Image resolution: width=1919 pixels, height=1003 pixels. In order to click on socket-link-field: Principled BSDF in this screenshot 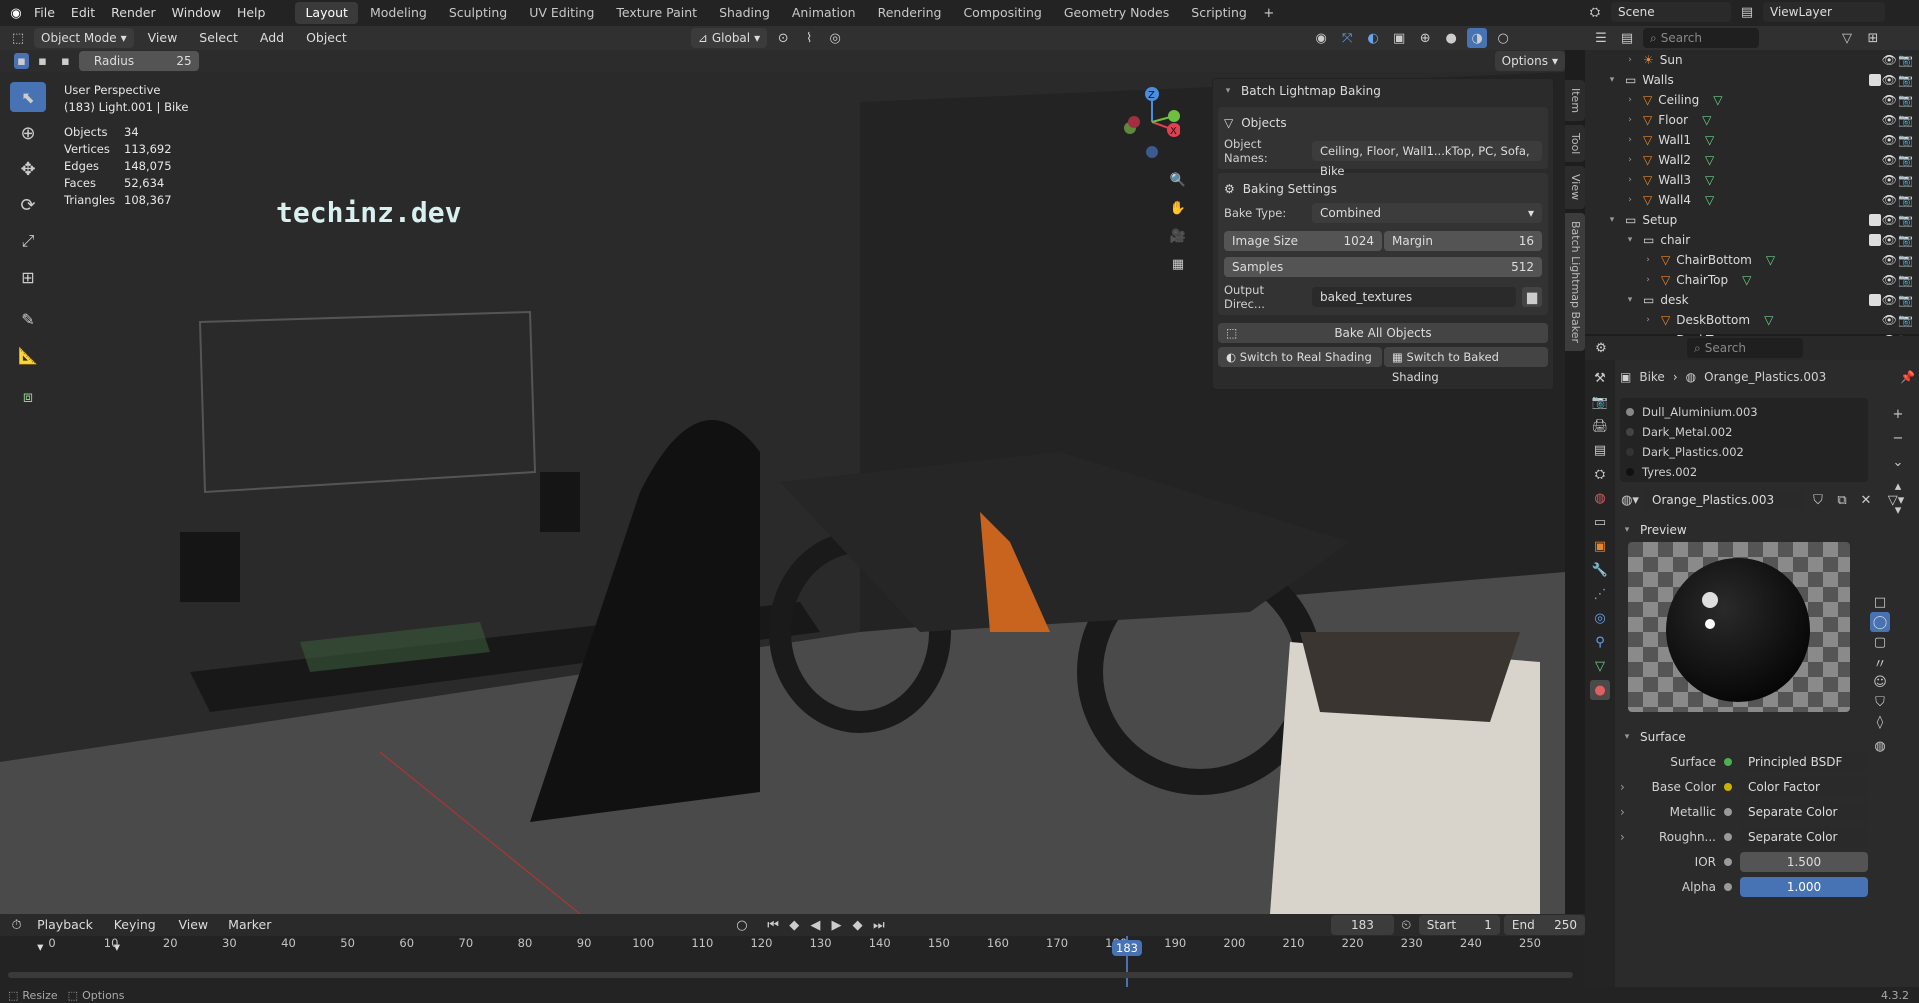, I will do `click(1804, 761)`.